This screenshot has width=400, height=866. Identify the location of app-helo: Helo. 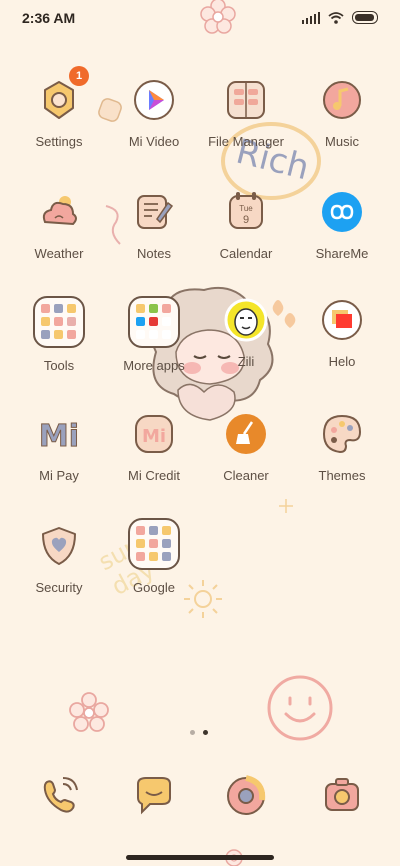
(342, 332).